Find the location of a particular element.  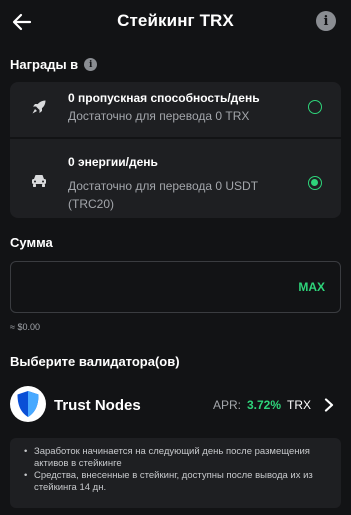

max-button: MAX is located at coordinates (311, 287).